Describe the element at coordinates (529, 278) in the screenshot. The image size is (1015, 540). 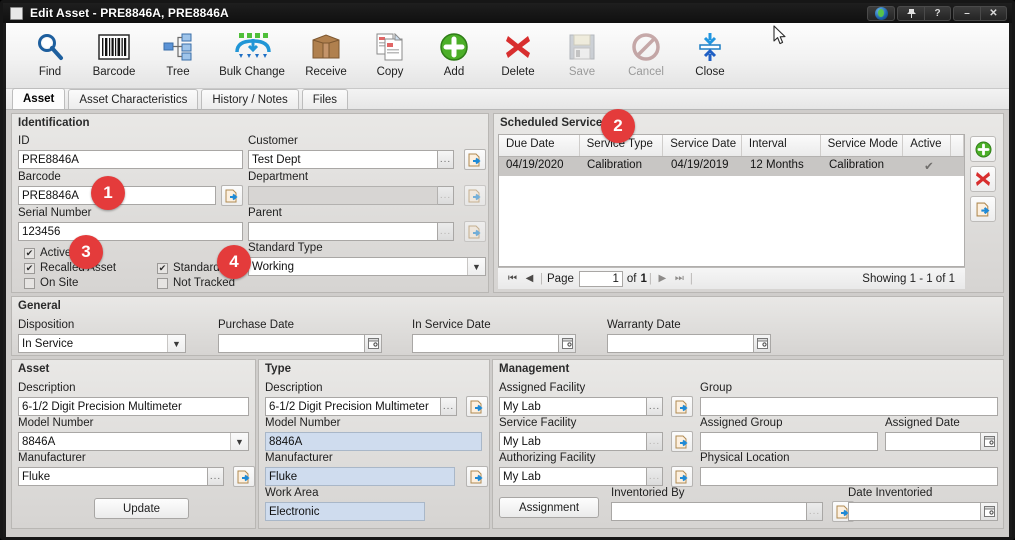
I see `prev-page-button: ◀` at that location.